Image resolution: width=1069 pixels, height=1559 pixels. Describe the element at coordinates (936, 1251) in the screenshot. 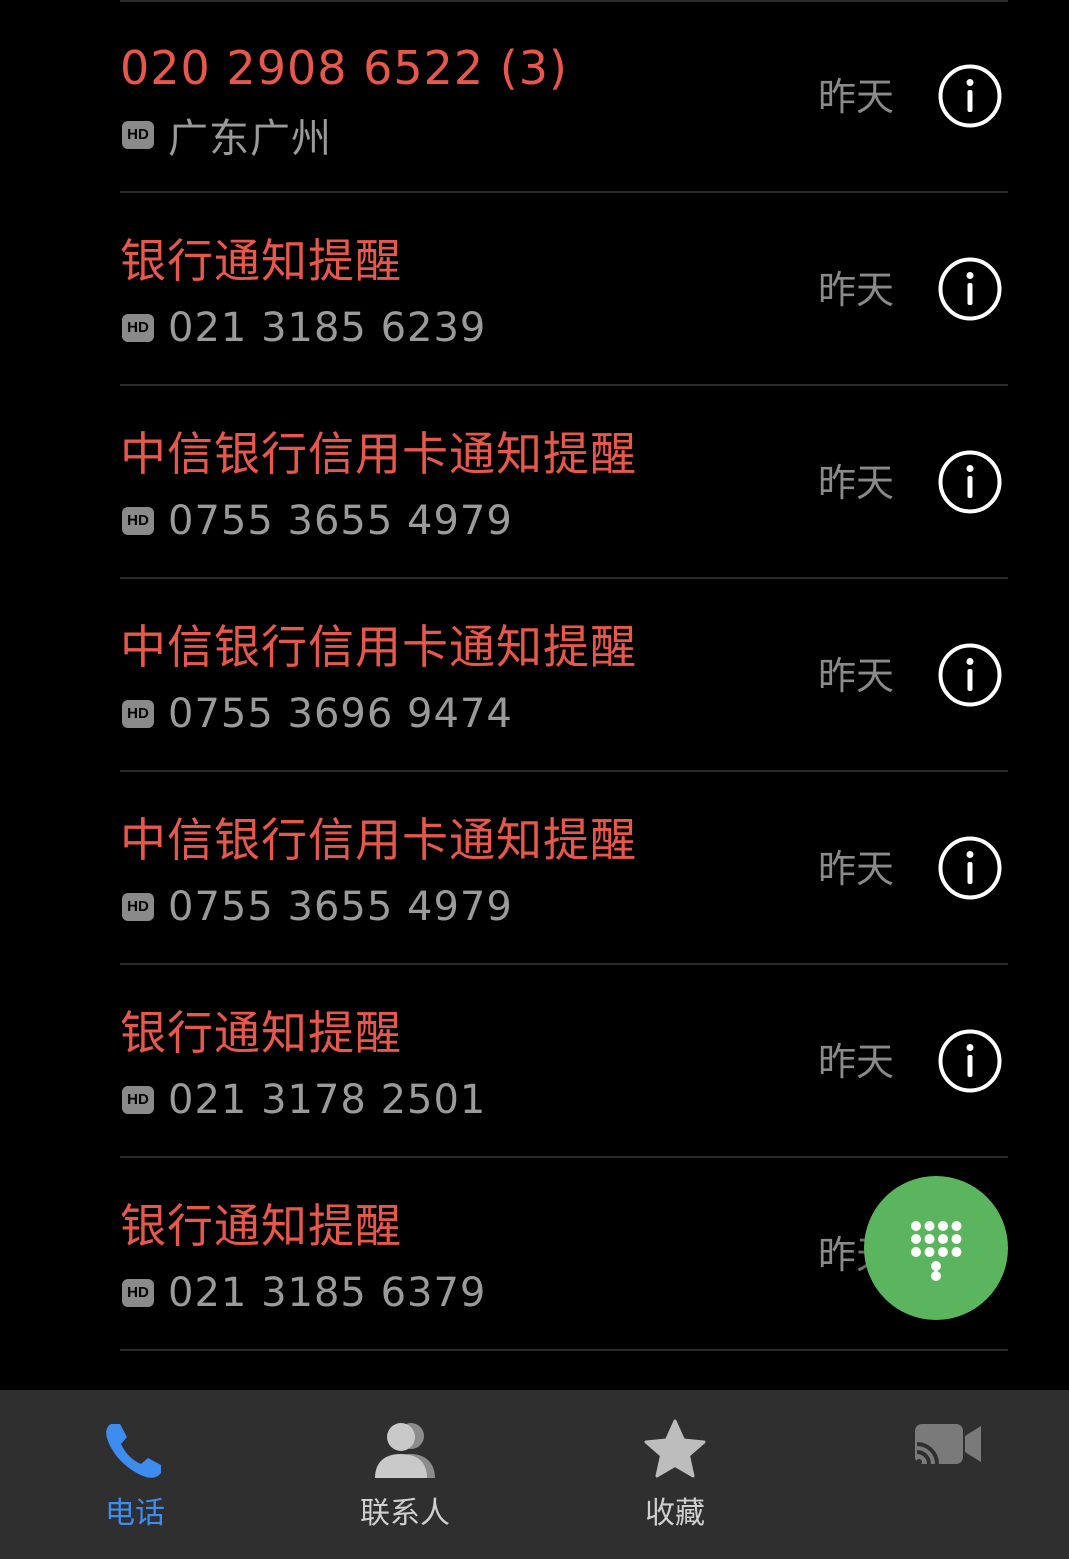

I see `dialpad-icon` at that location.